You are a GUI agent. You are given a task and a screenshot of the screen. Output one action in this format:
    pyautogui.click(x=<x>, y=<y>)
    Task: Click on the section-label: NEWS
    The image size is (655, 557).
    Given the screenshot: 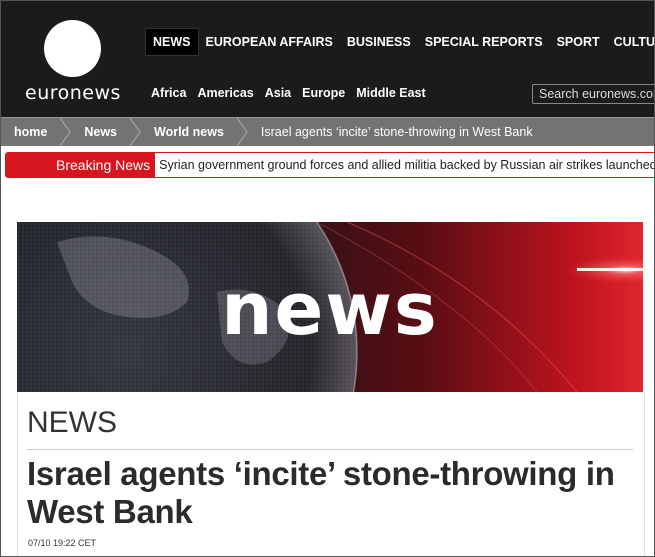 What is the action you would take?
    pyautogui.click(x=72, y=423)
    